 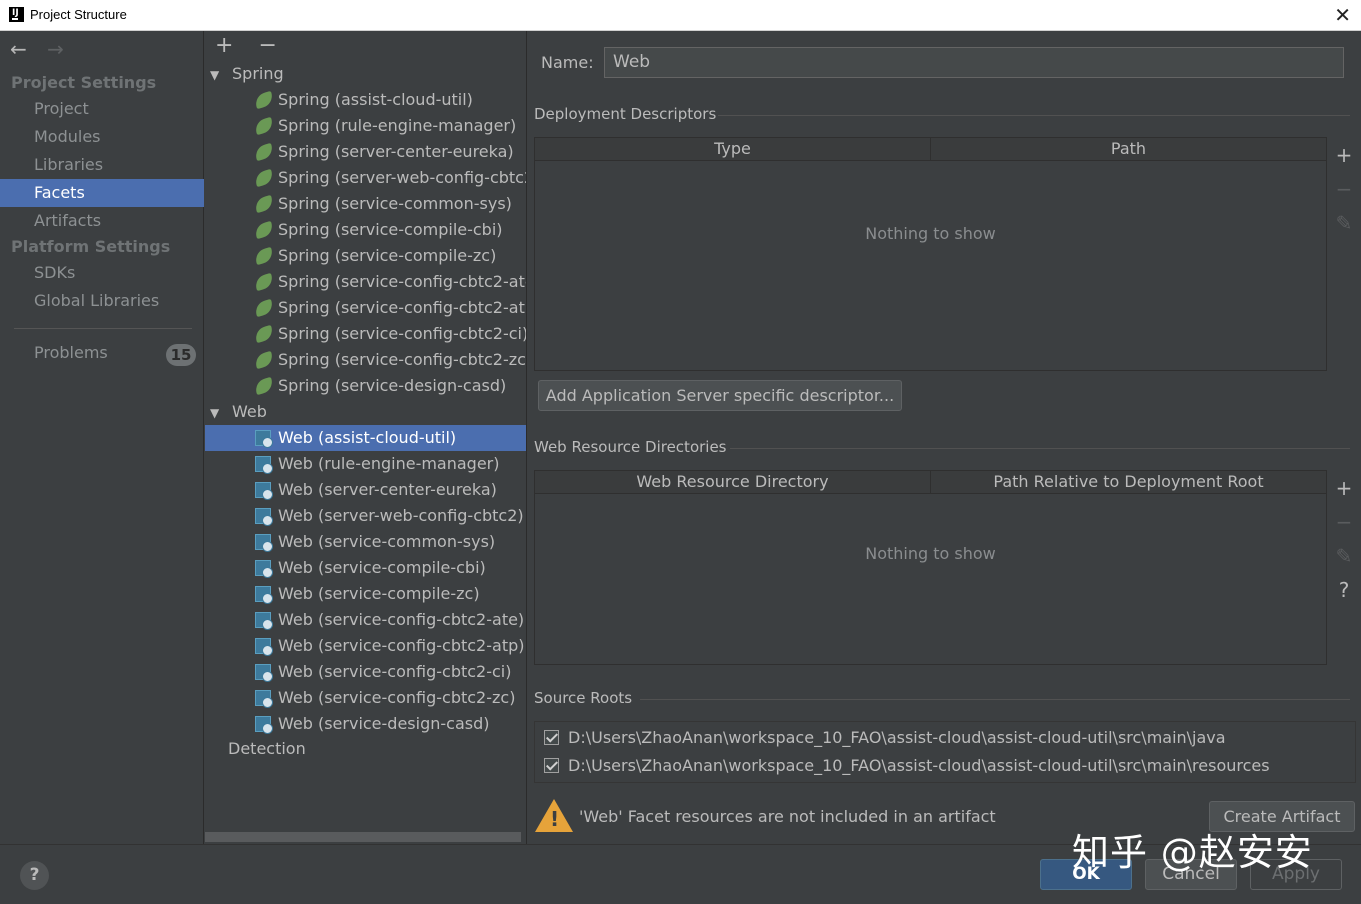 I want to click on tree-item-label: Web (server-web-config-cbtc2), so click(x=401, y=515).